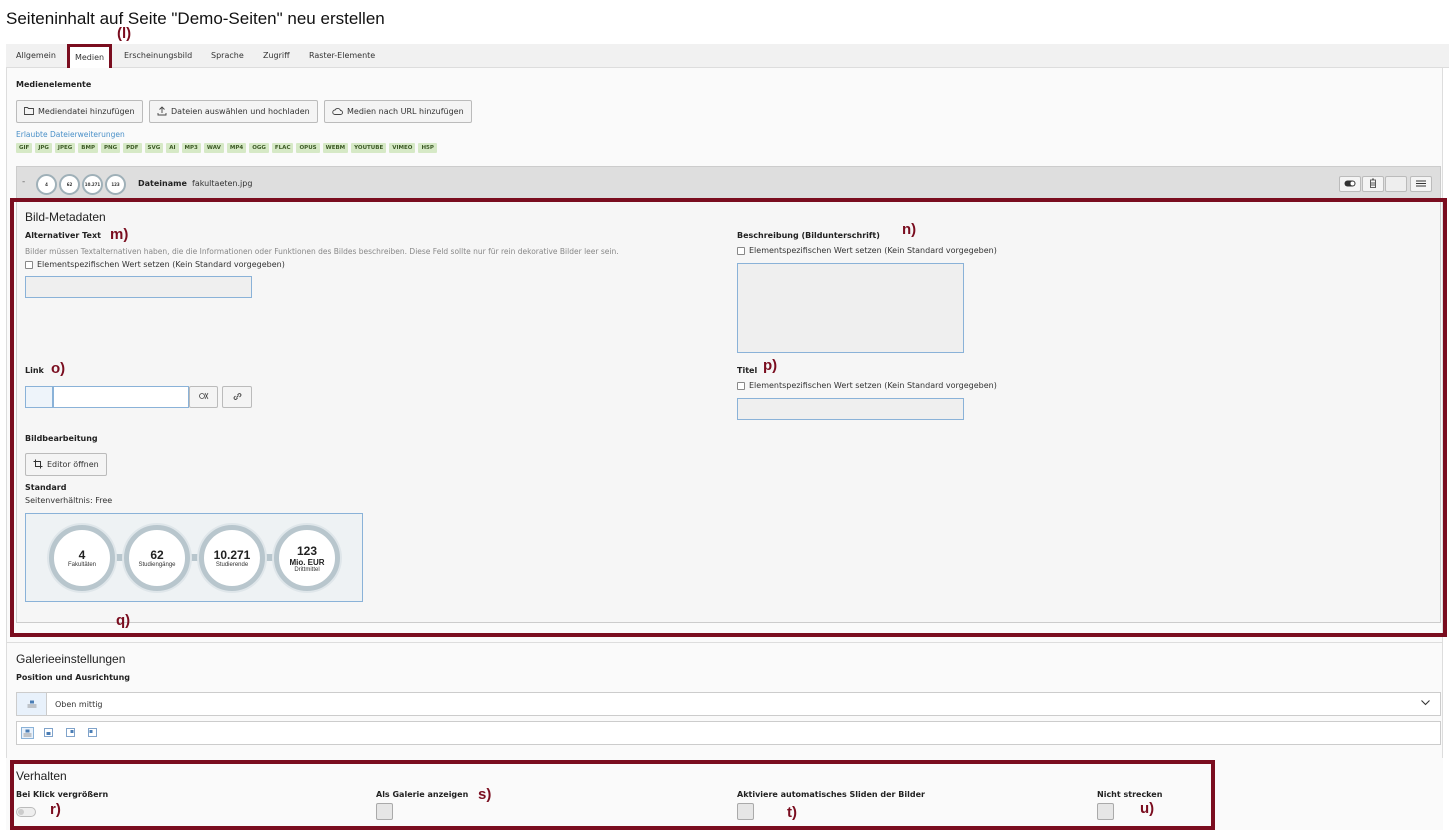 This screenshot has height=830, width=1449. I want to click on extension-badge: WAV, so click(213, 148).